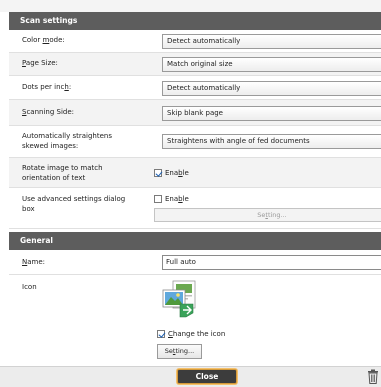 Image resolution: width=381 pixels, height=387 pixels. Describe the element at coordinates (195, 241) in the screenshot. I see `general-header: General` at that location.